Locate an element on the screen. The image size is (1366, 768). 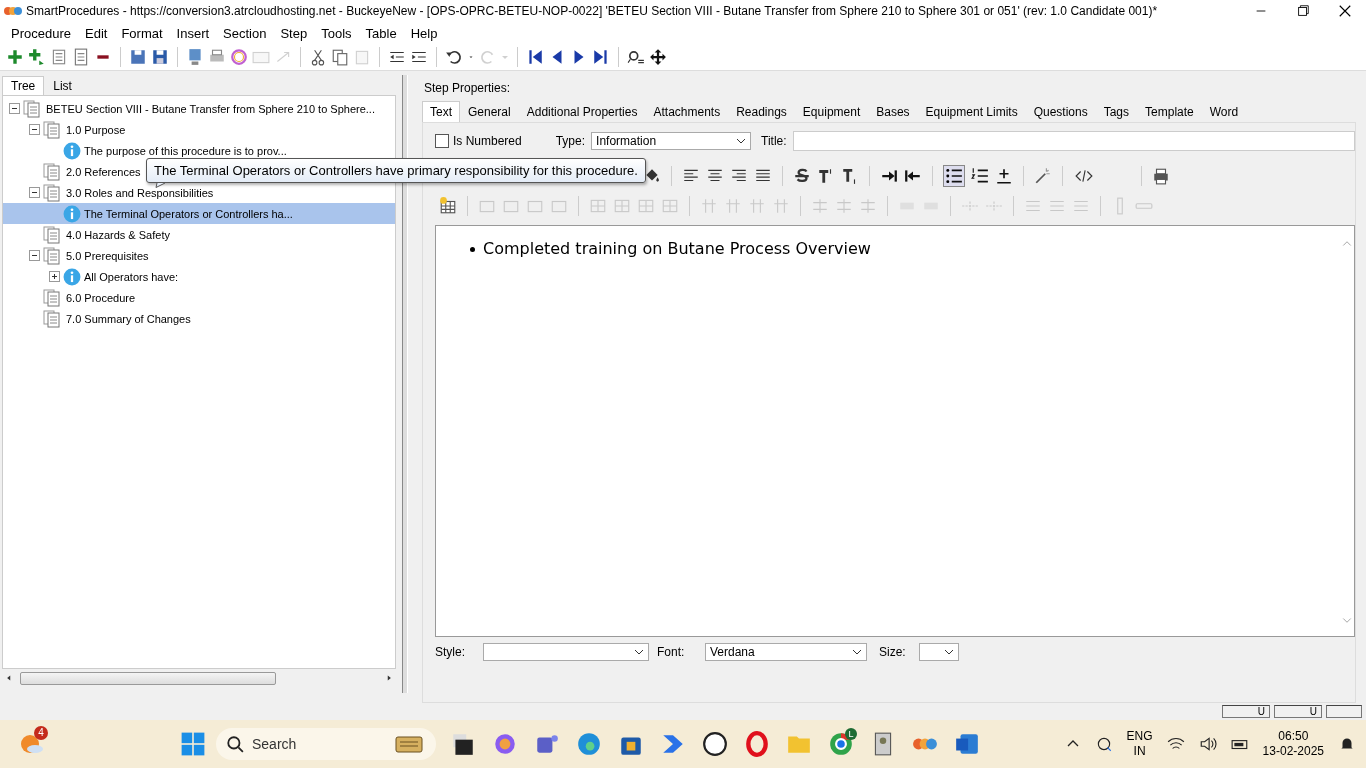
tab: Equipment Limits is located at coordinates (971, 111).